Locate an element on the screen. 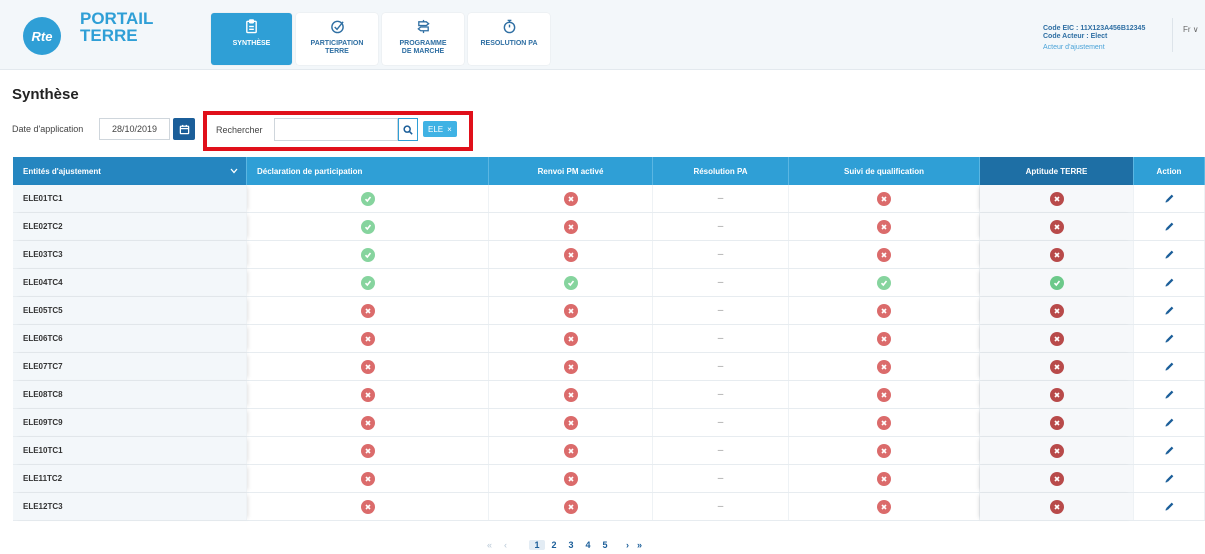 Image resolution: width=1205 pixels, height=554 pixels. prev-page-button: ‹ is located at coordinates (505, 545).